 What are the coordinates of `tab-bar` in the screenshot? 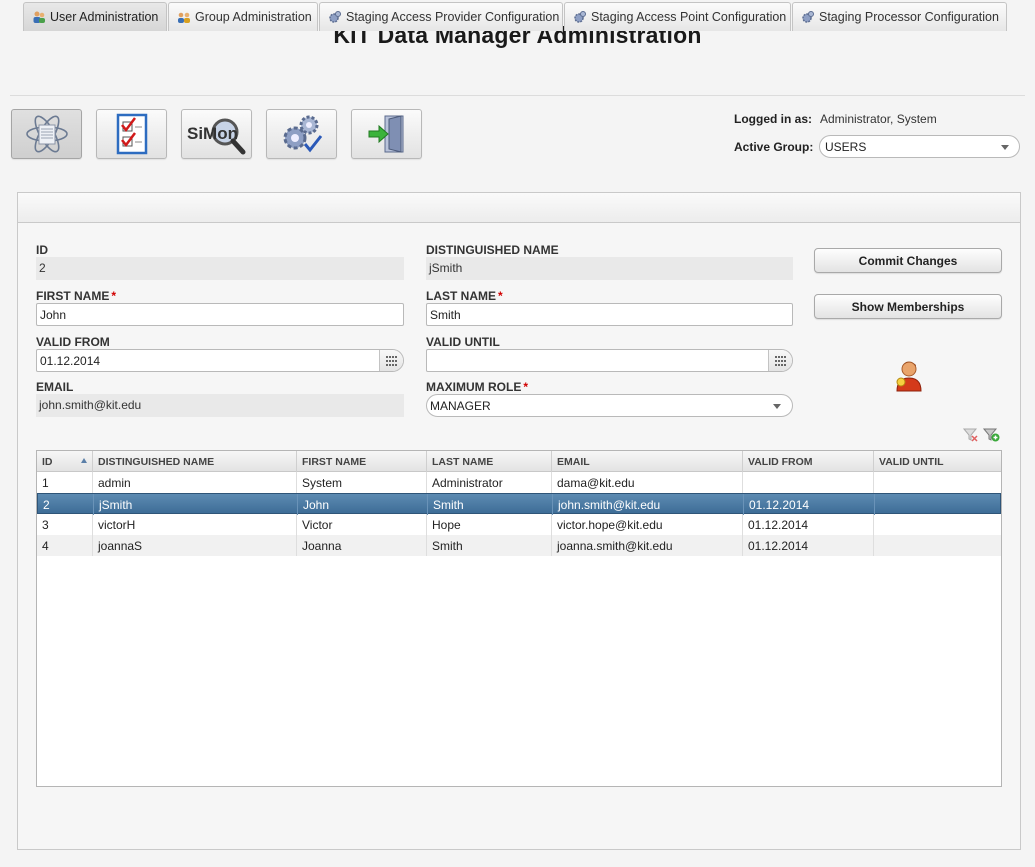 It's located at (519, 207).